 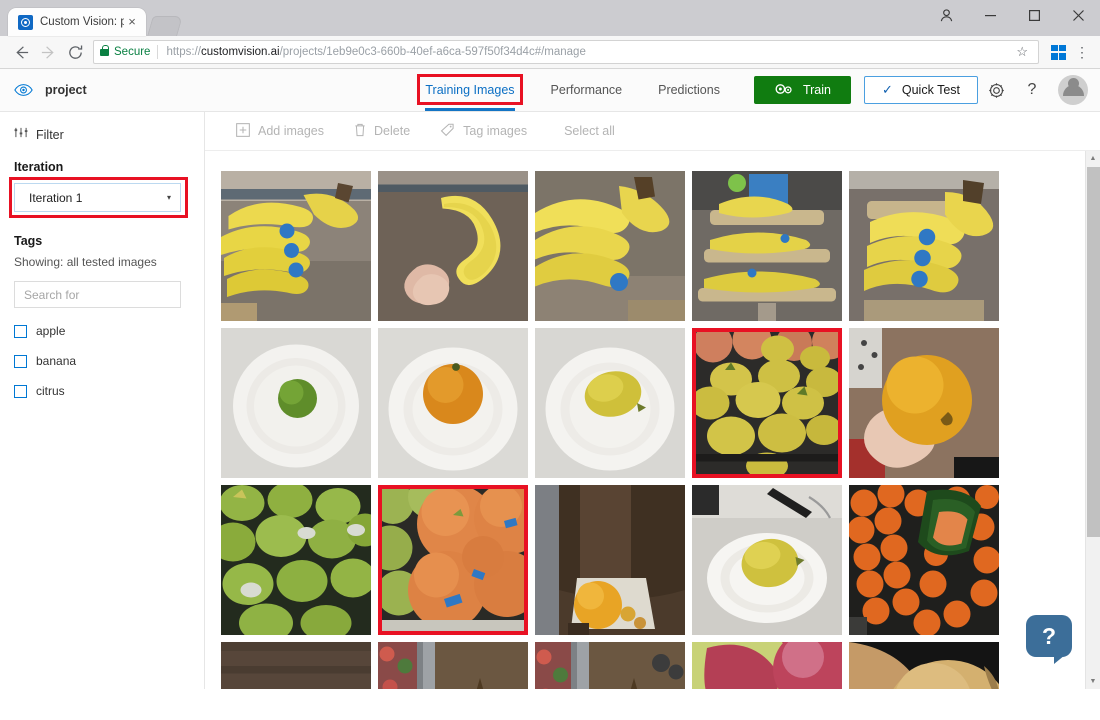 I want to click on filter-row: Filter, so click(x=100, y=135).